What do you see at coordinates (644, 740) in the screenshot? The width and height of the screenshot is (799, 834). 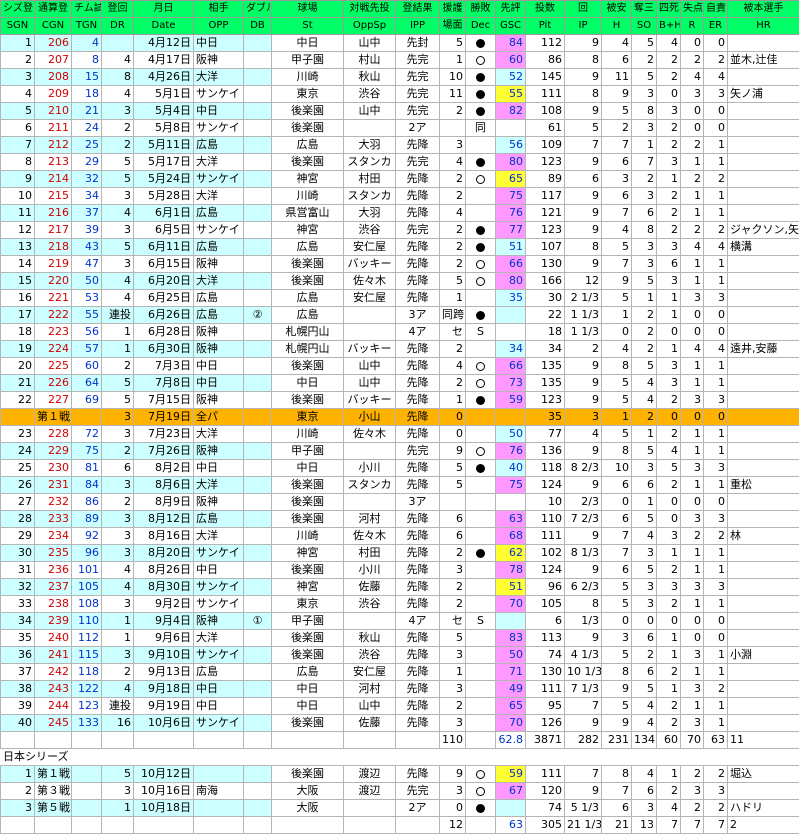 I see `so-total-cell: 134` at bounding box center [644, 740].